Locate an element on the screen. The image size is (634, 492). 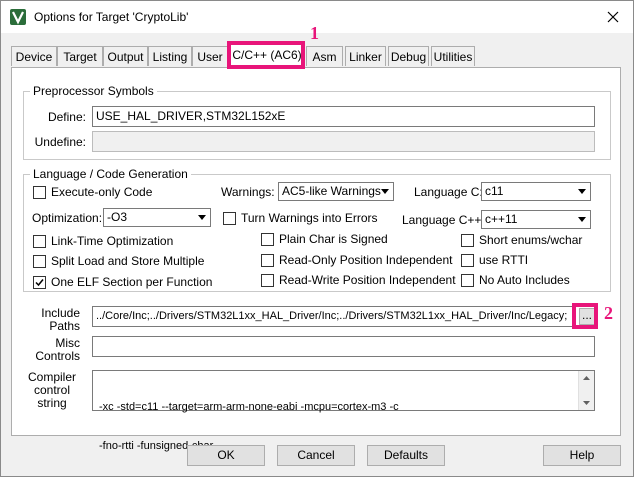
close-button is located at coordinates (613, 17).